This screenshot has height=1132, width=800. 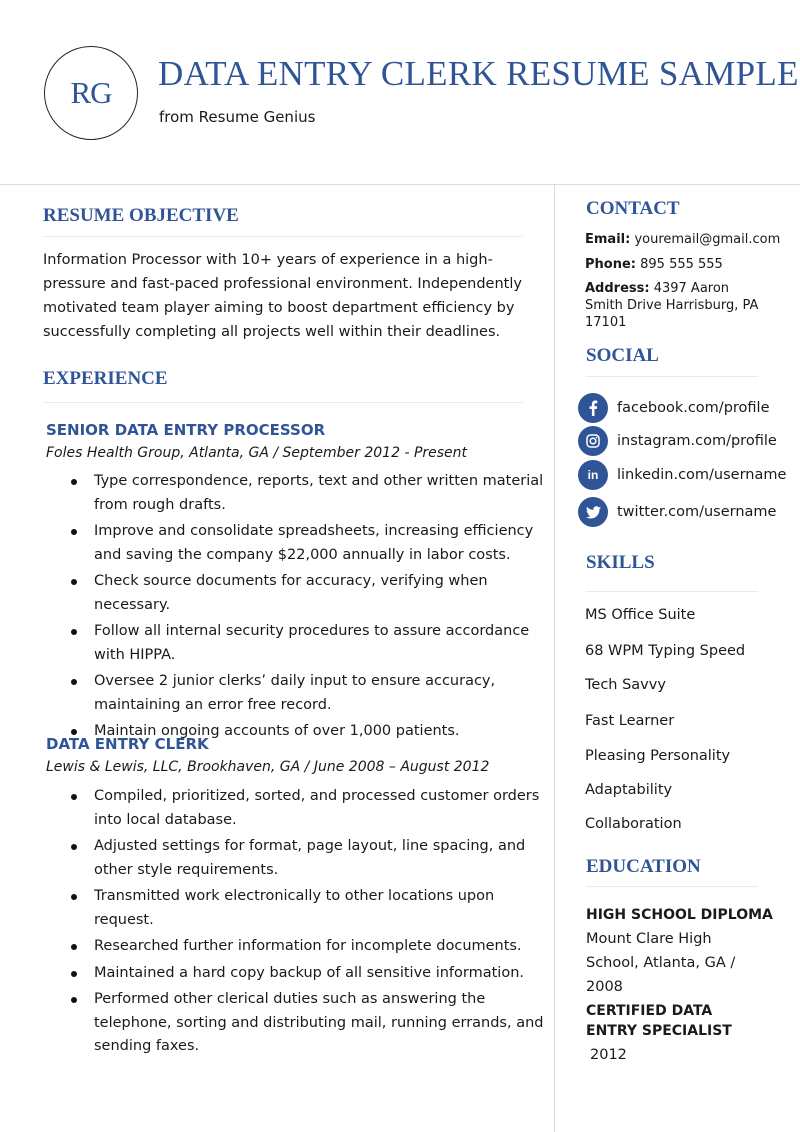 What do you see at coordinates (622, 355) in the screenshot?
I see `social-heading: SOCIAL` at bounding box center [622, 355].